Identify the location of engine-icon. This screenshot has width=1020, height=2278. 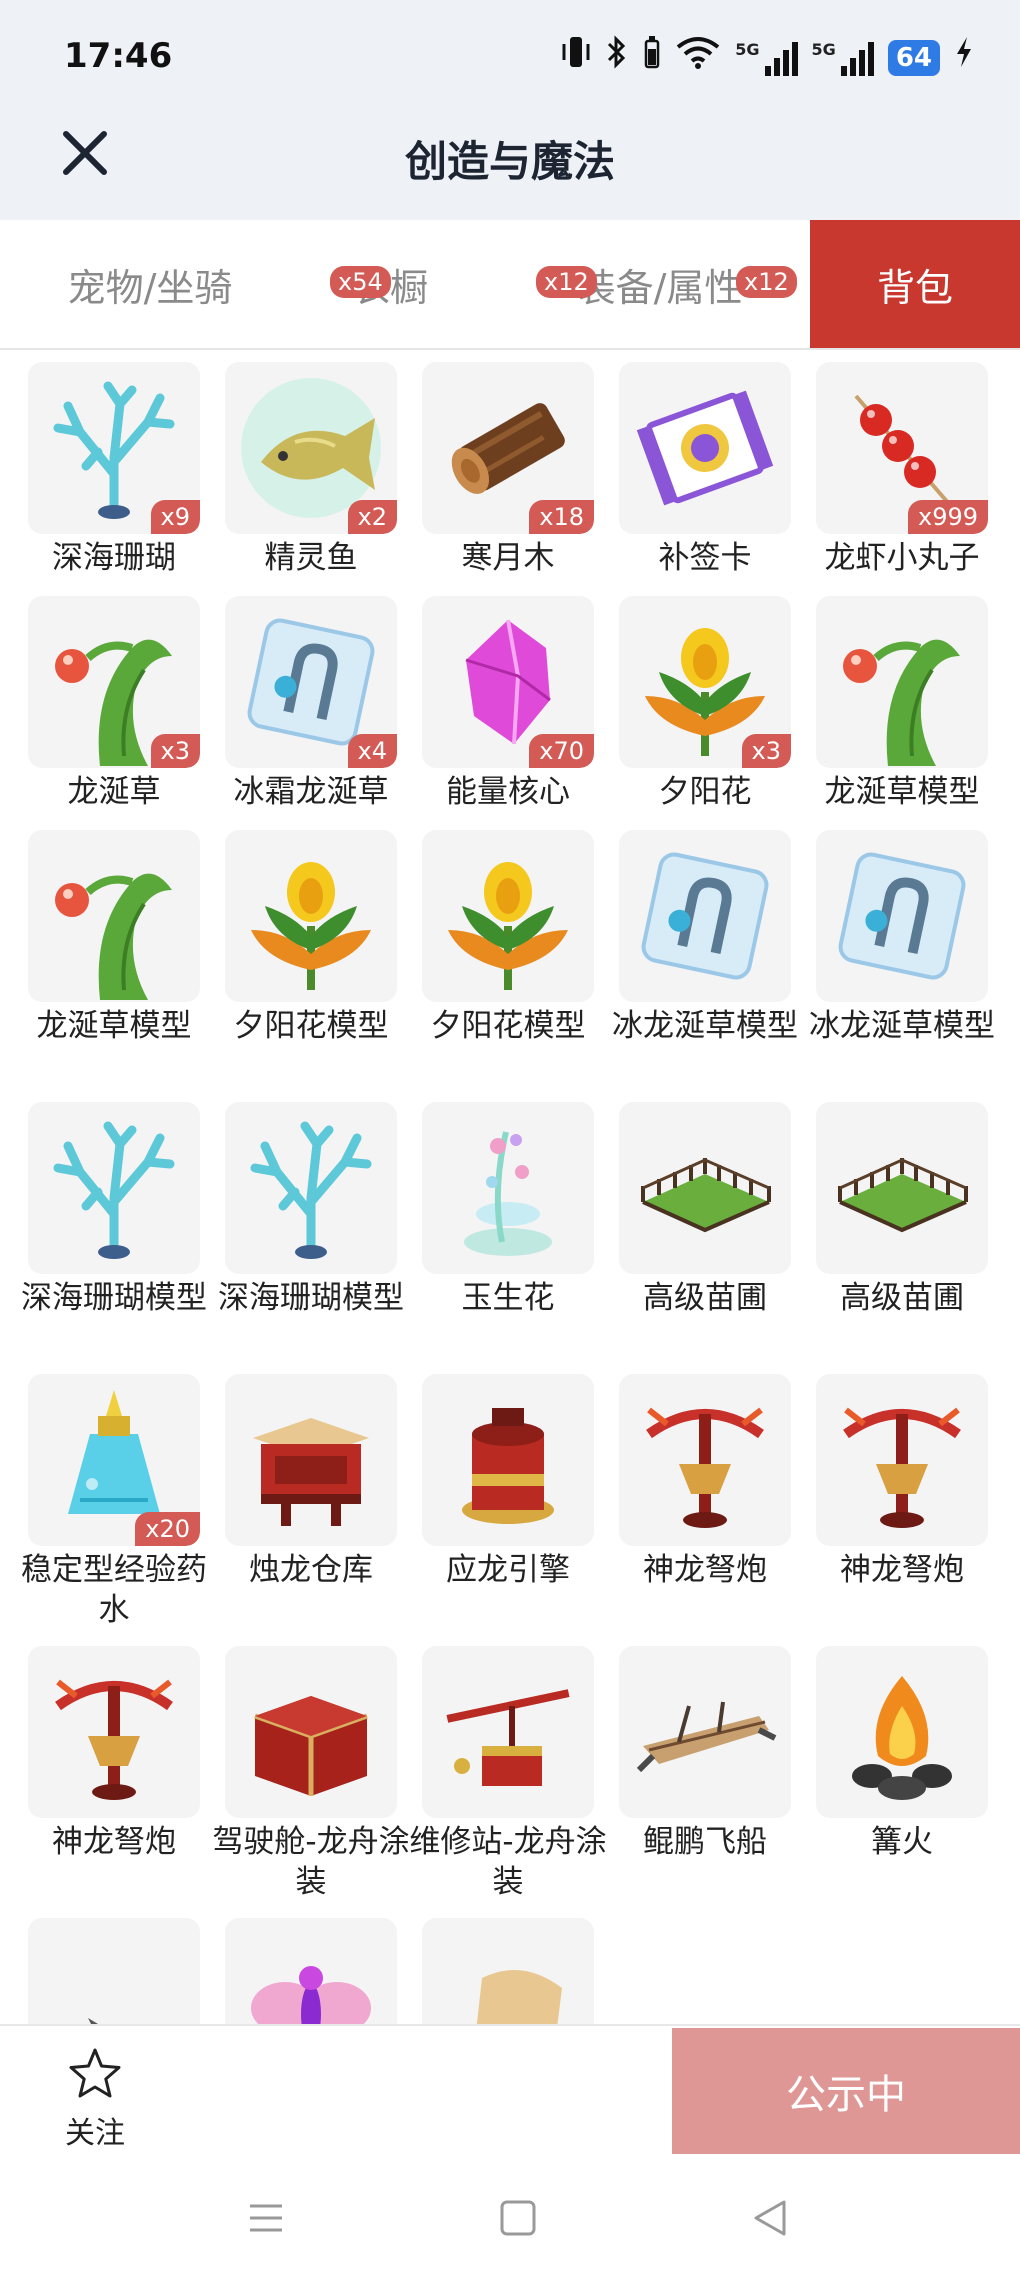
(508, 1466).